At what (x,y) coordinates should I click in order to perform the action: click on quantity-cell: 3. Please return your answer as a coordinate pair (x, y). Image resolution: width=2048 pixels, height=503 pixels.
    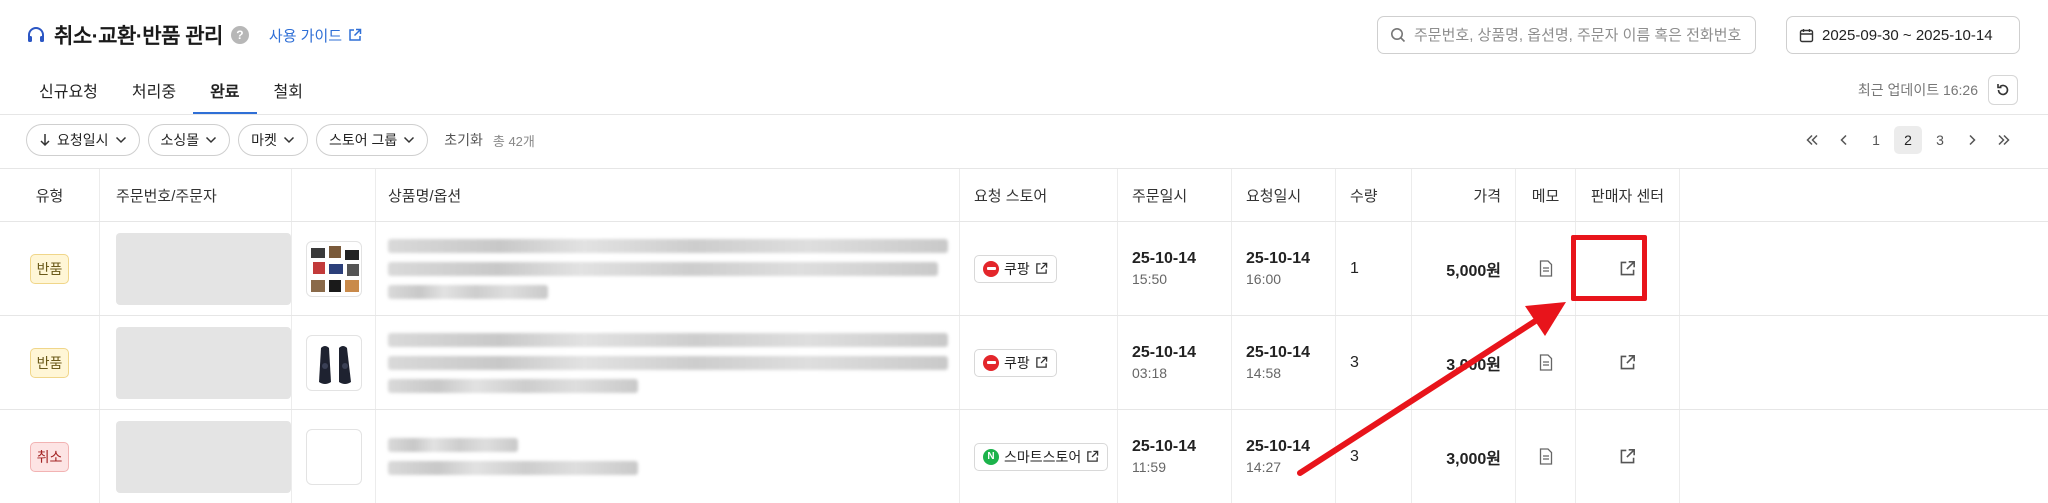
    Looking at the image, I should click on (1374, 456).